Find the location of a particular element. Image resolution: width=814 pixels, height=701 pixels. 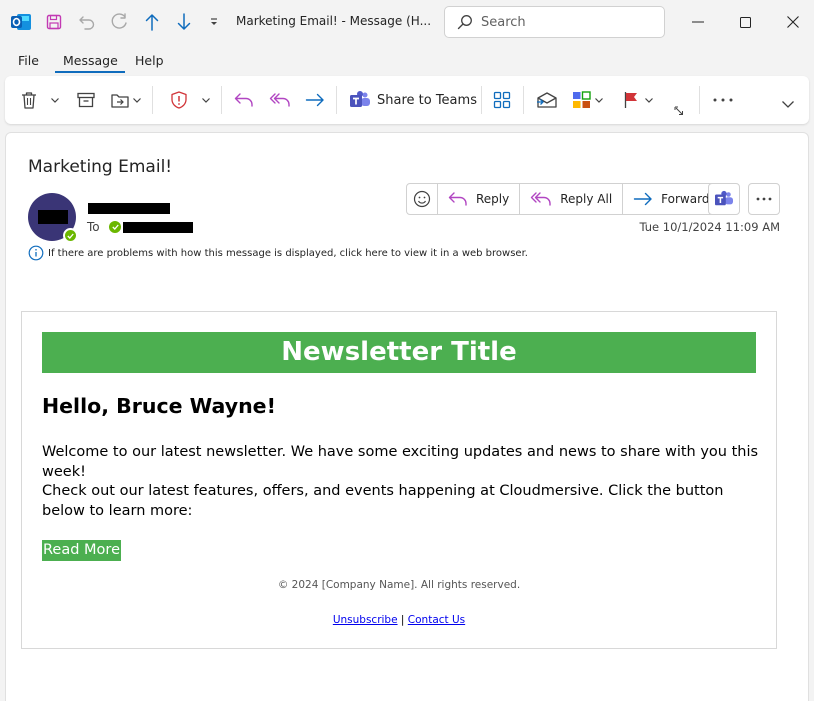

recipient-redacted is located at coordinates (158, 227).